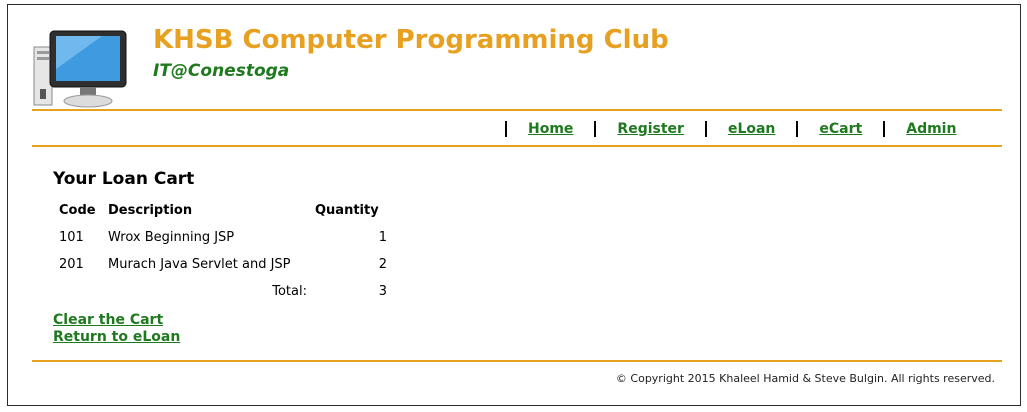  I want to click on cell-code: 101, so click(71, 237).